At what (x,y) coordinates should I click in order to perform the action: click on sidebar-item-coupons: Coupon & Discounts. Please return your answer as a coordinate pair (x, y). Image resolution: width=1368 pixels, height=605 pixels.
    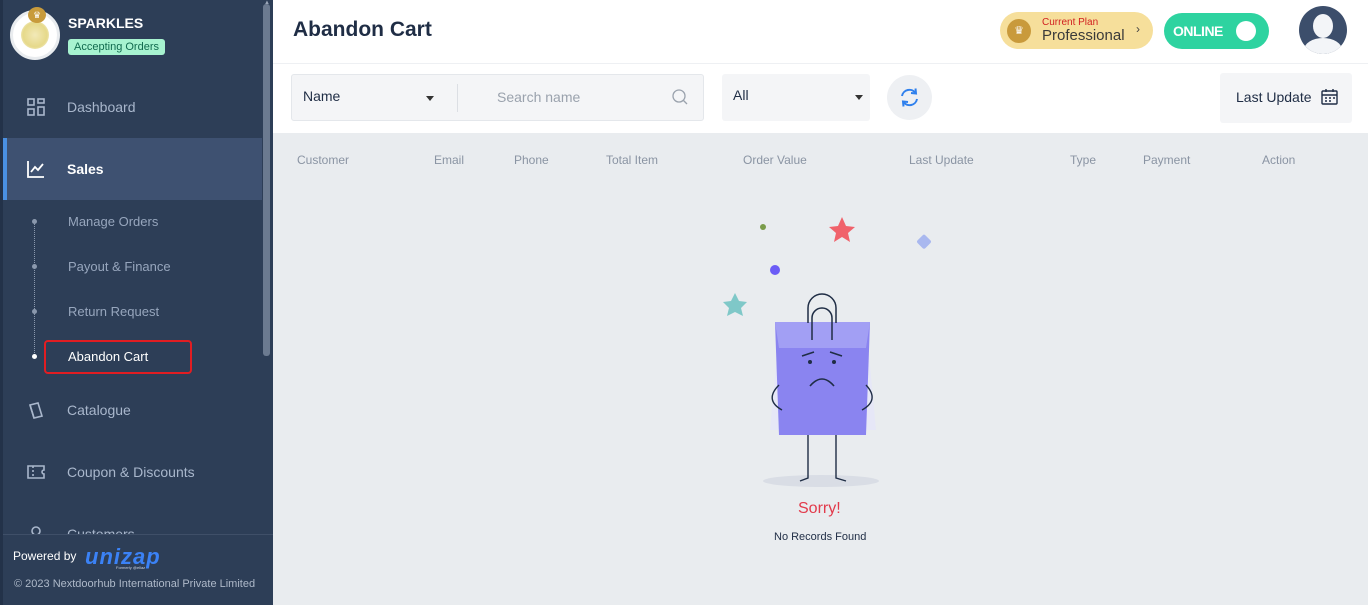
    Looking at the image, I should click on (132, 472).